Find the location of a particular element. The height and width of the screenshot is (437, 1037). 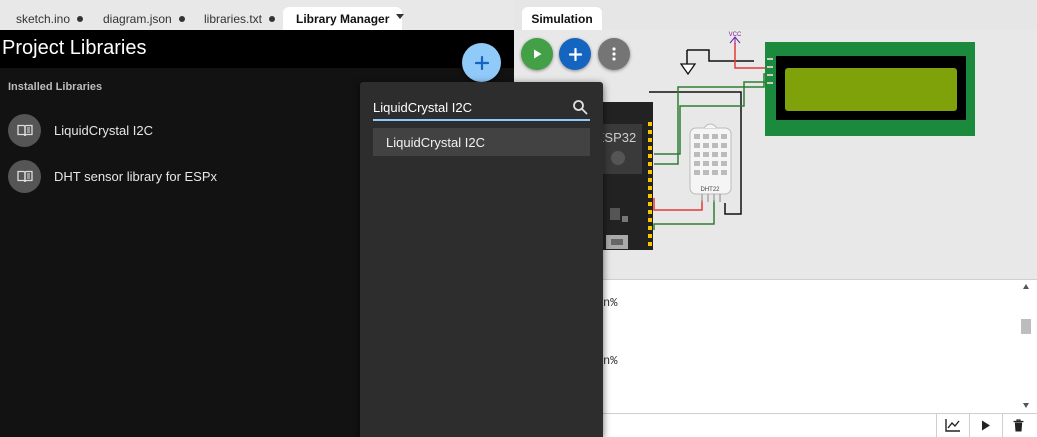

scroll-down-arrow-icon is located at coordinates (1026, 405).